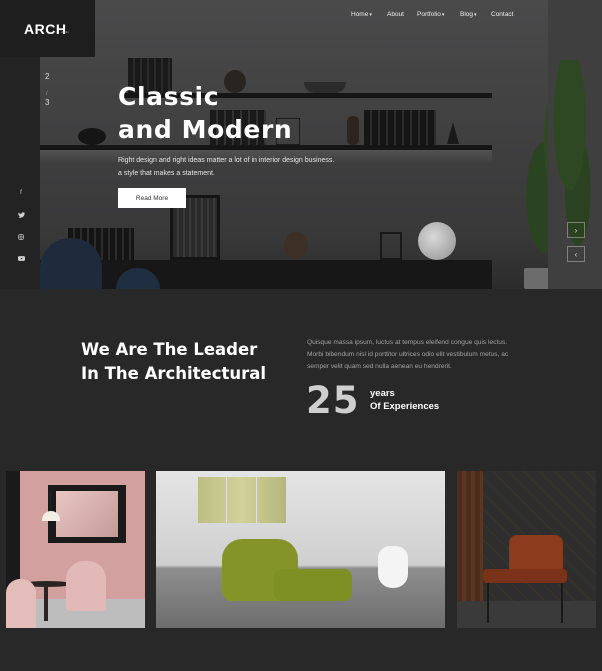  Describe the element at coordinates (313, 585) in the screenshot. I see `ottoman-decor` at that location.